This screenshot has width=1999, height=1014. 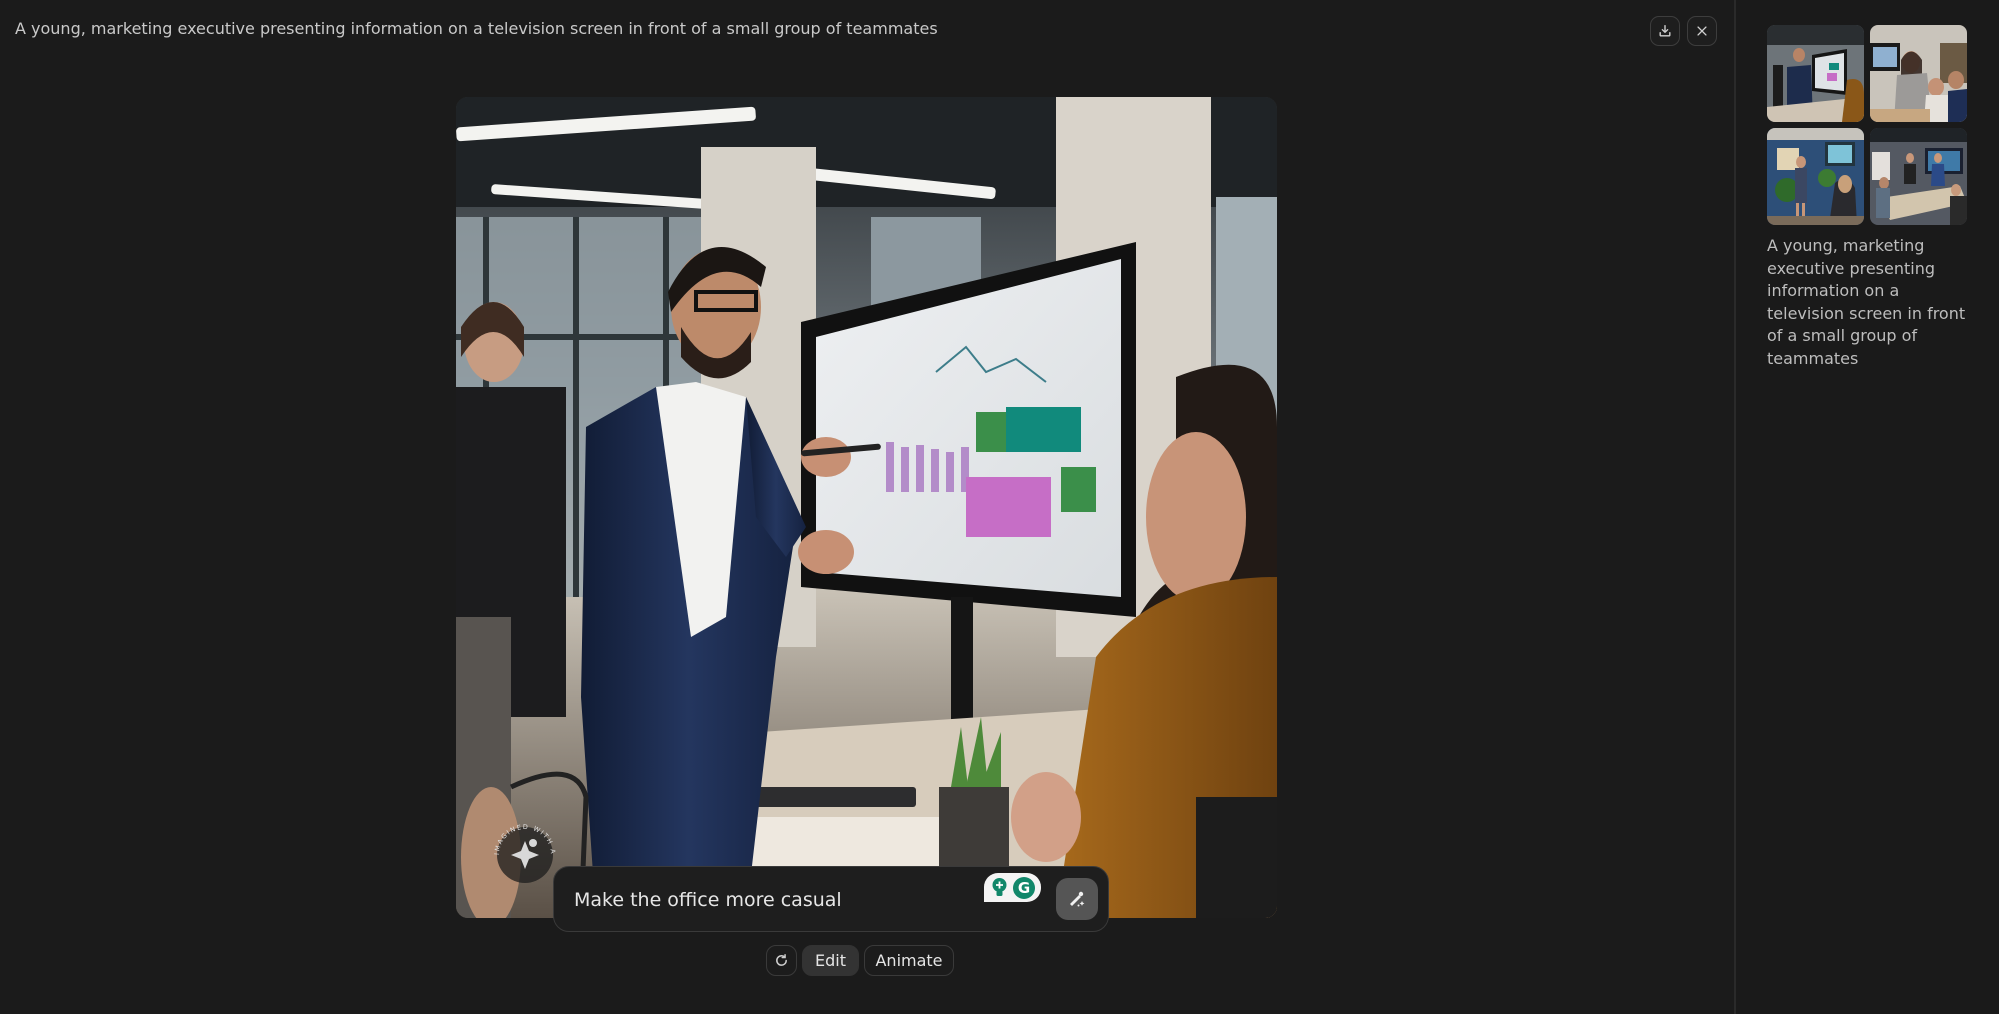 I want to click on edit-button: Edit, so click(x=830, y=960).